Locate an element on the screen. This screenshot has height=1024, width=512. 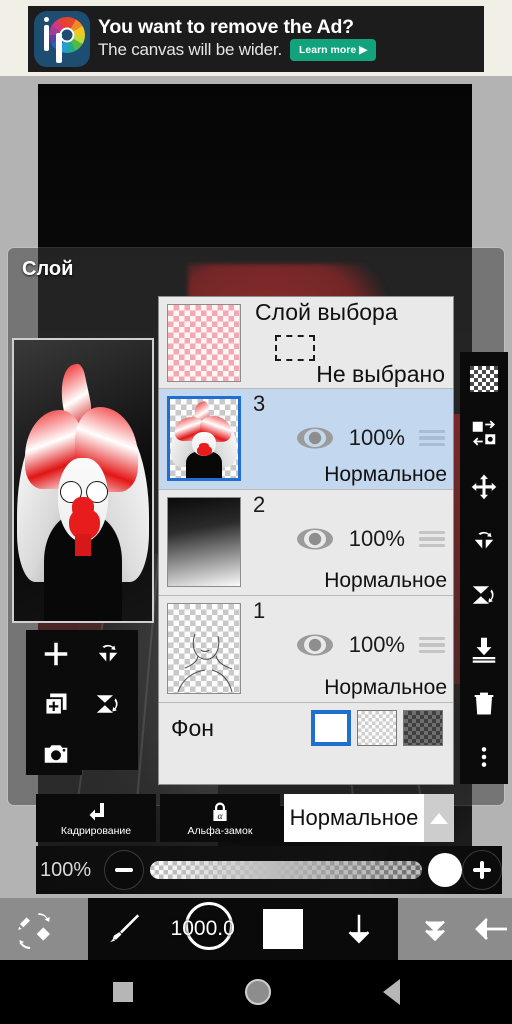
minus-icon is located at coordinates (124, 870).